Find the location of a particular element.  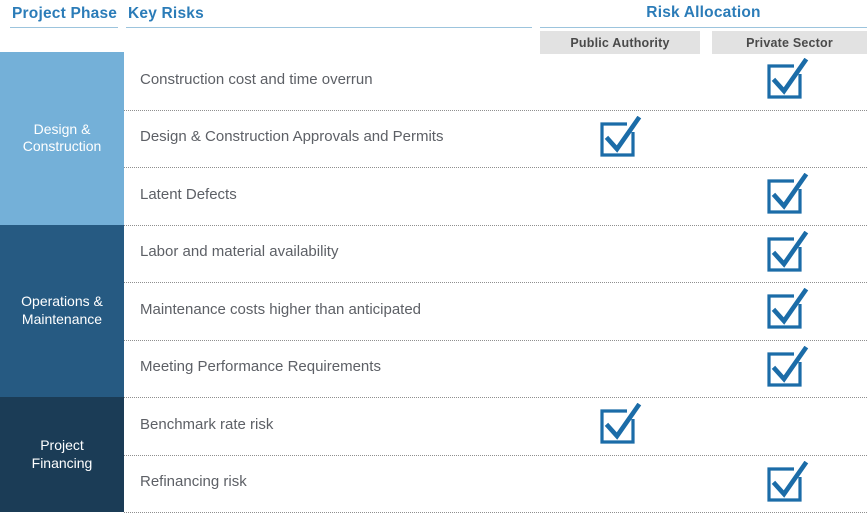

column-header-public-authority: Public Authority is located at coordinates (620, 42).